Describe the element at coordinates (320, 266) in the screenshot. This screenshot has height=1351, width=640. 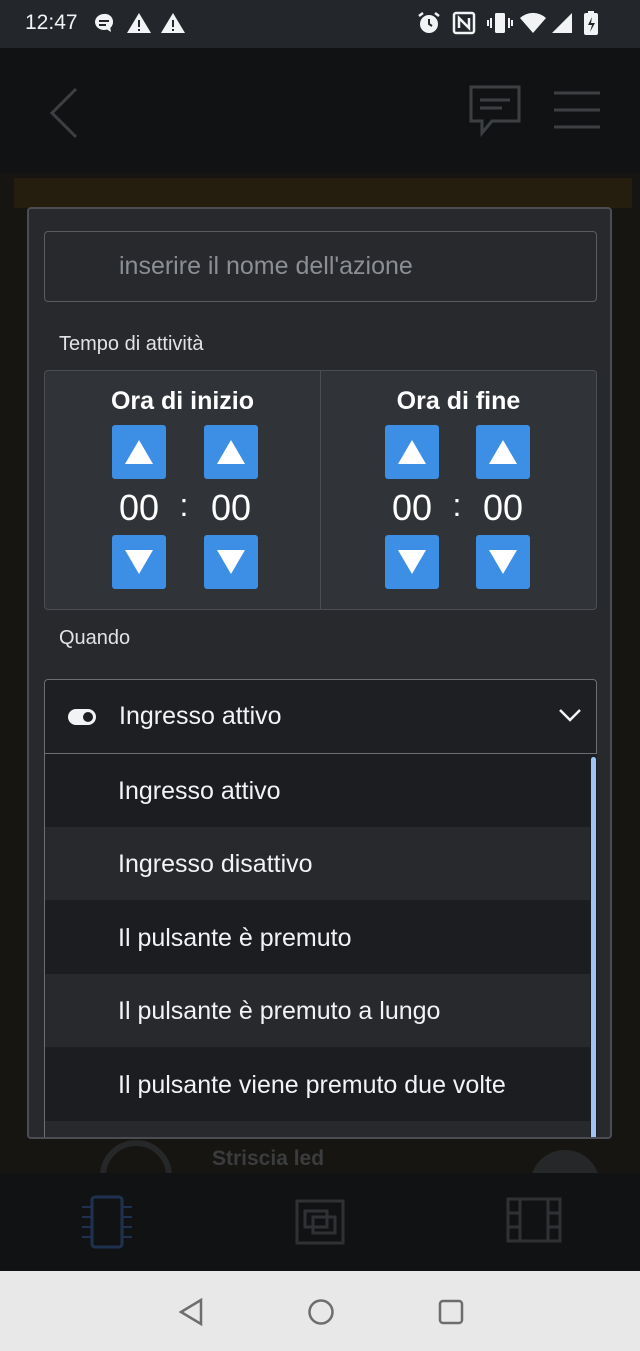
I see `action-name-input` at that location.